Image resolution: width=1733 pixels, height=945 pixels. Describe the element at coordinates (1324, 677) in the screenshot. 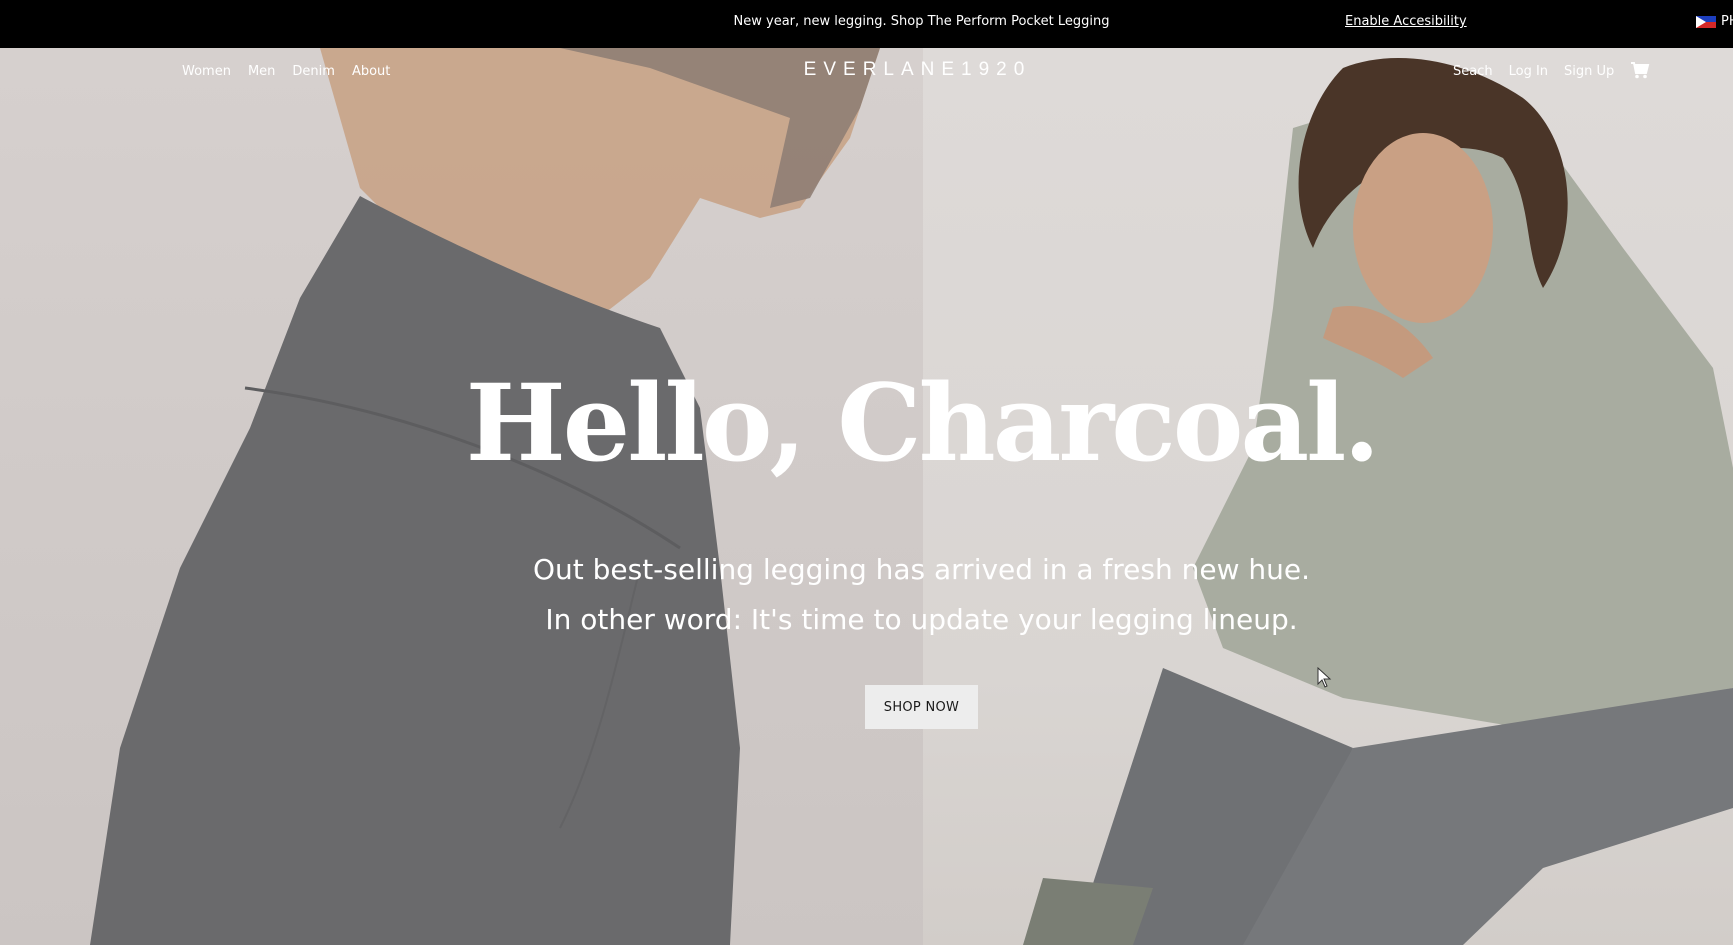

I see `mouse-cursor-icon` at that location.